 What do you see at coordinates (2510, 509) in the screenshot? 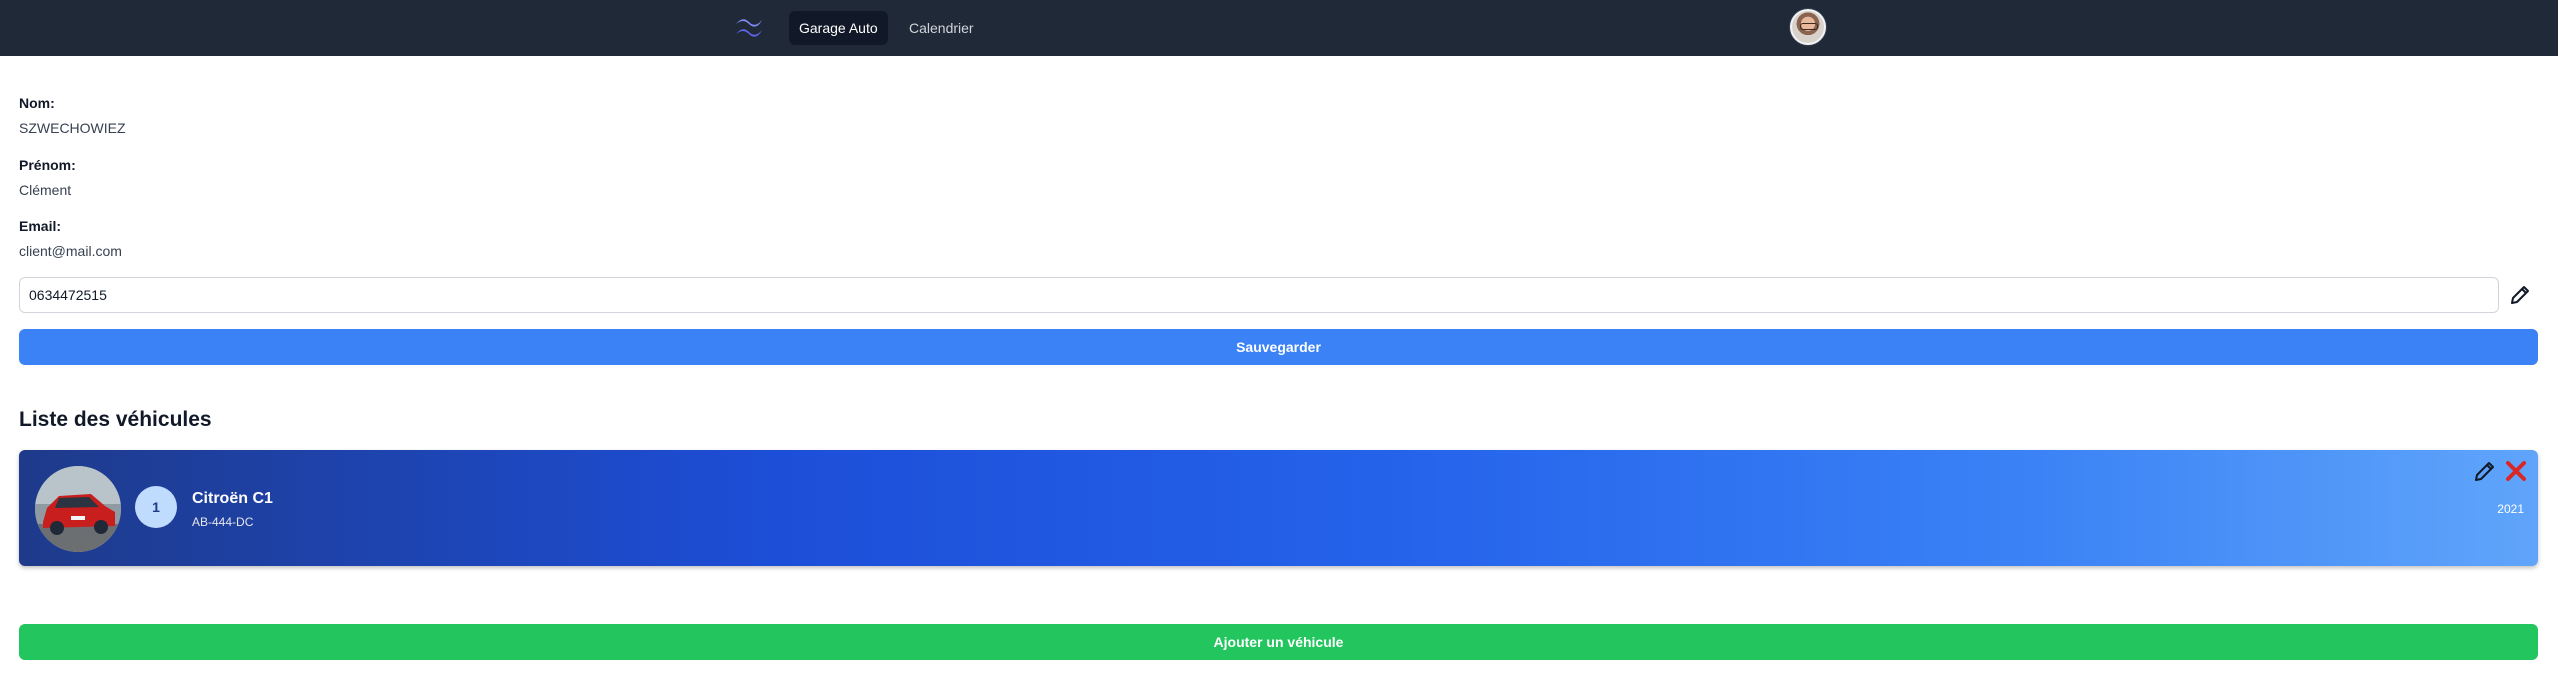
I see `vehicle-year: 2021` at bounding box center [2510, 509].